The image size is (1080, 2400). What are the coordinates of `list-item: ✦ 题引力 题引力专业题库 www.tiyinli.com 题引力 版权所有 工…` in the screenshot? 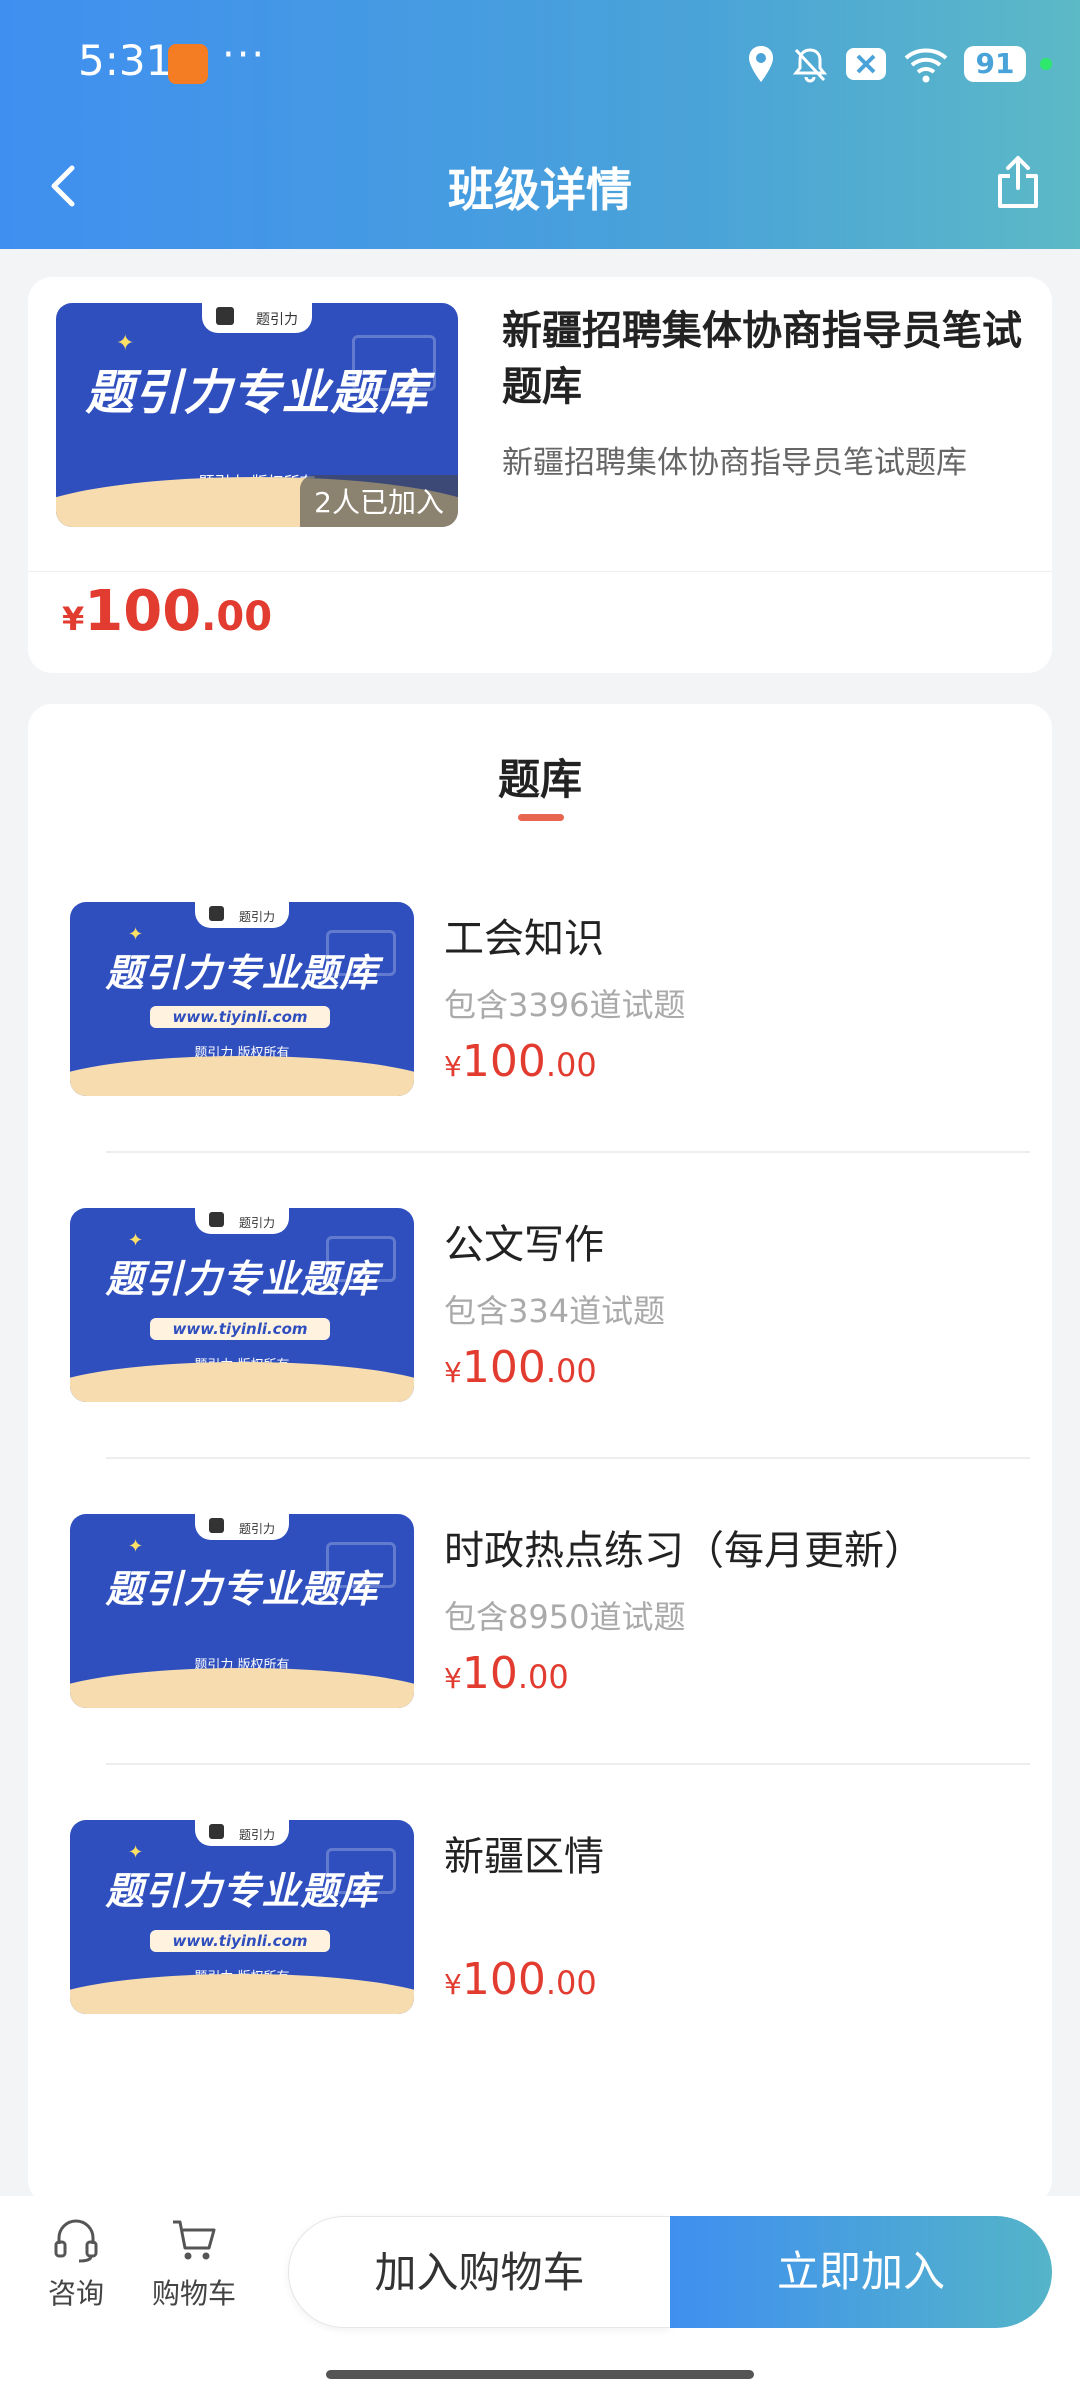 It's located at (550, 1000).